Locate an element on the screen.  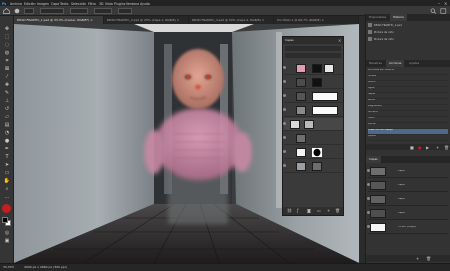
zoom-level: 33,33% is located at coordinates (8, 267).